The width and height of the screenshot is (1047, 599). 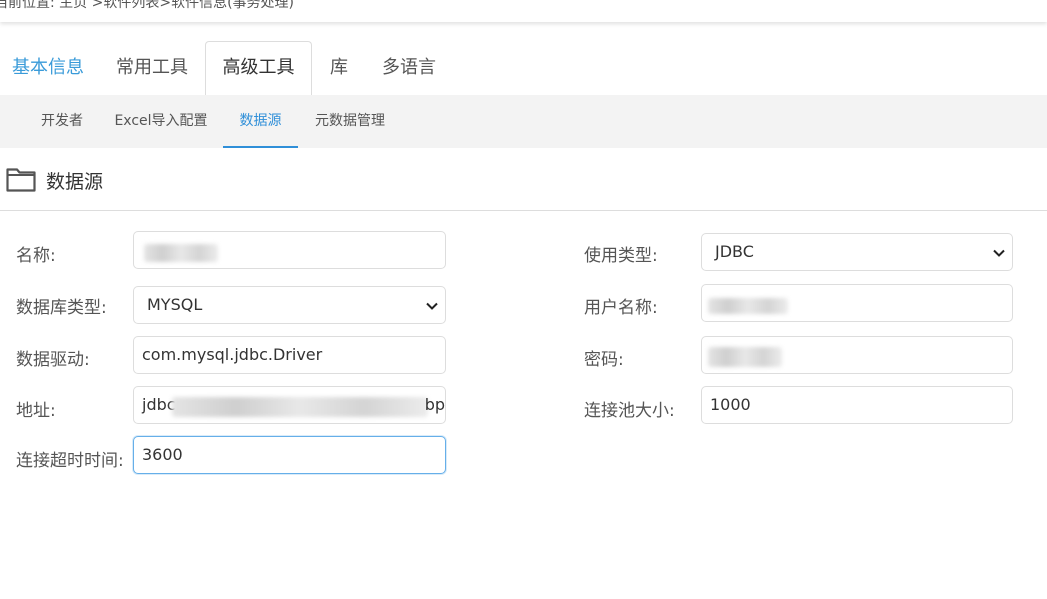 I want to click on breadcrumb: 当前位置: 主页 >软件列表>软件信息(事务处理), so click(x=147, y=5).